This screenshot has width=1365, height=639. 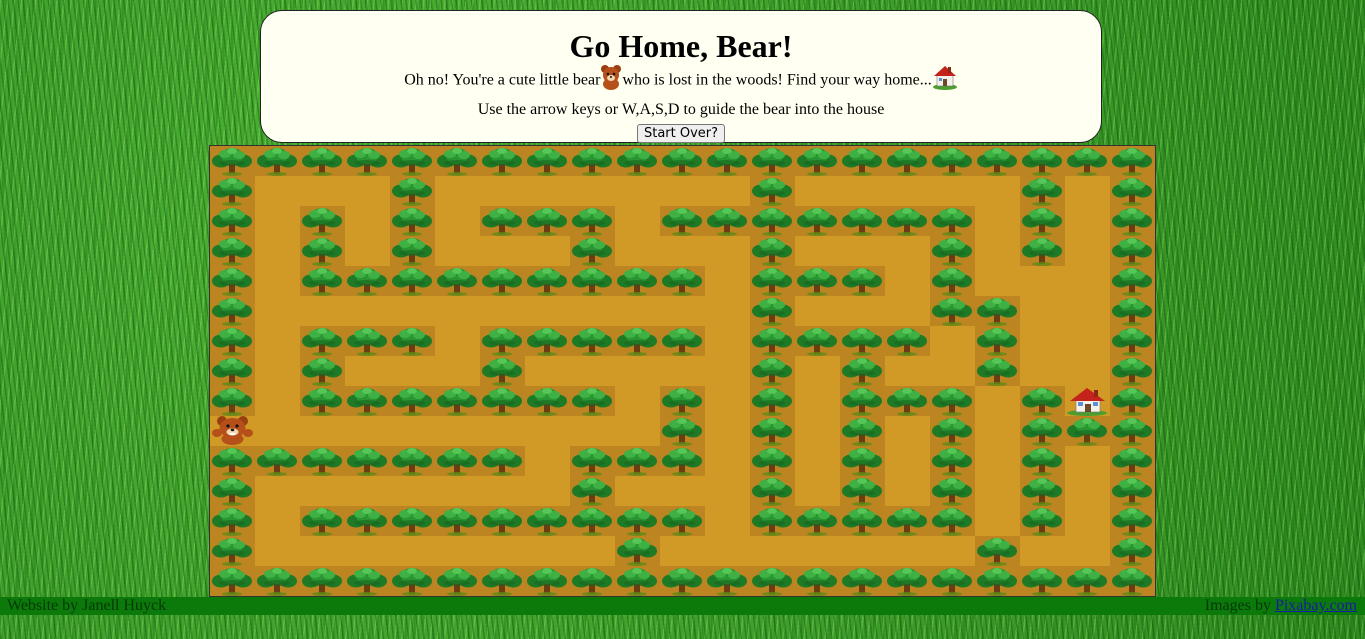 I want to click on intro-text-start: Oh no! You're a cute little bear, so click(x=502, y=80).